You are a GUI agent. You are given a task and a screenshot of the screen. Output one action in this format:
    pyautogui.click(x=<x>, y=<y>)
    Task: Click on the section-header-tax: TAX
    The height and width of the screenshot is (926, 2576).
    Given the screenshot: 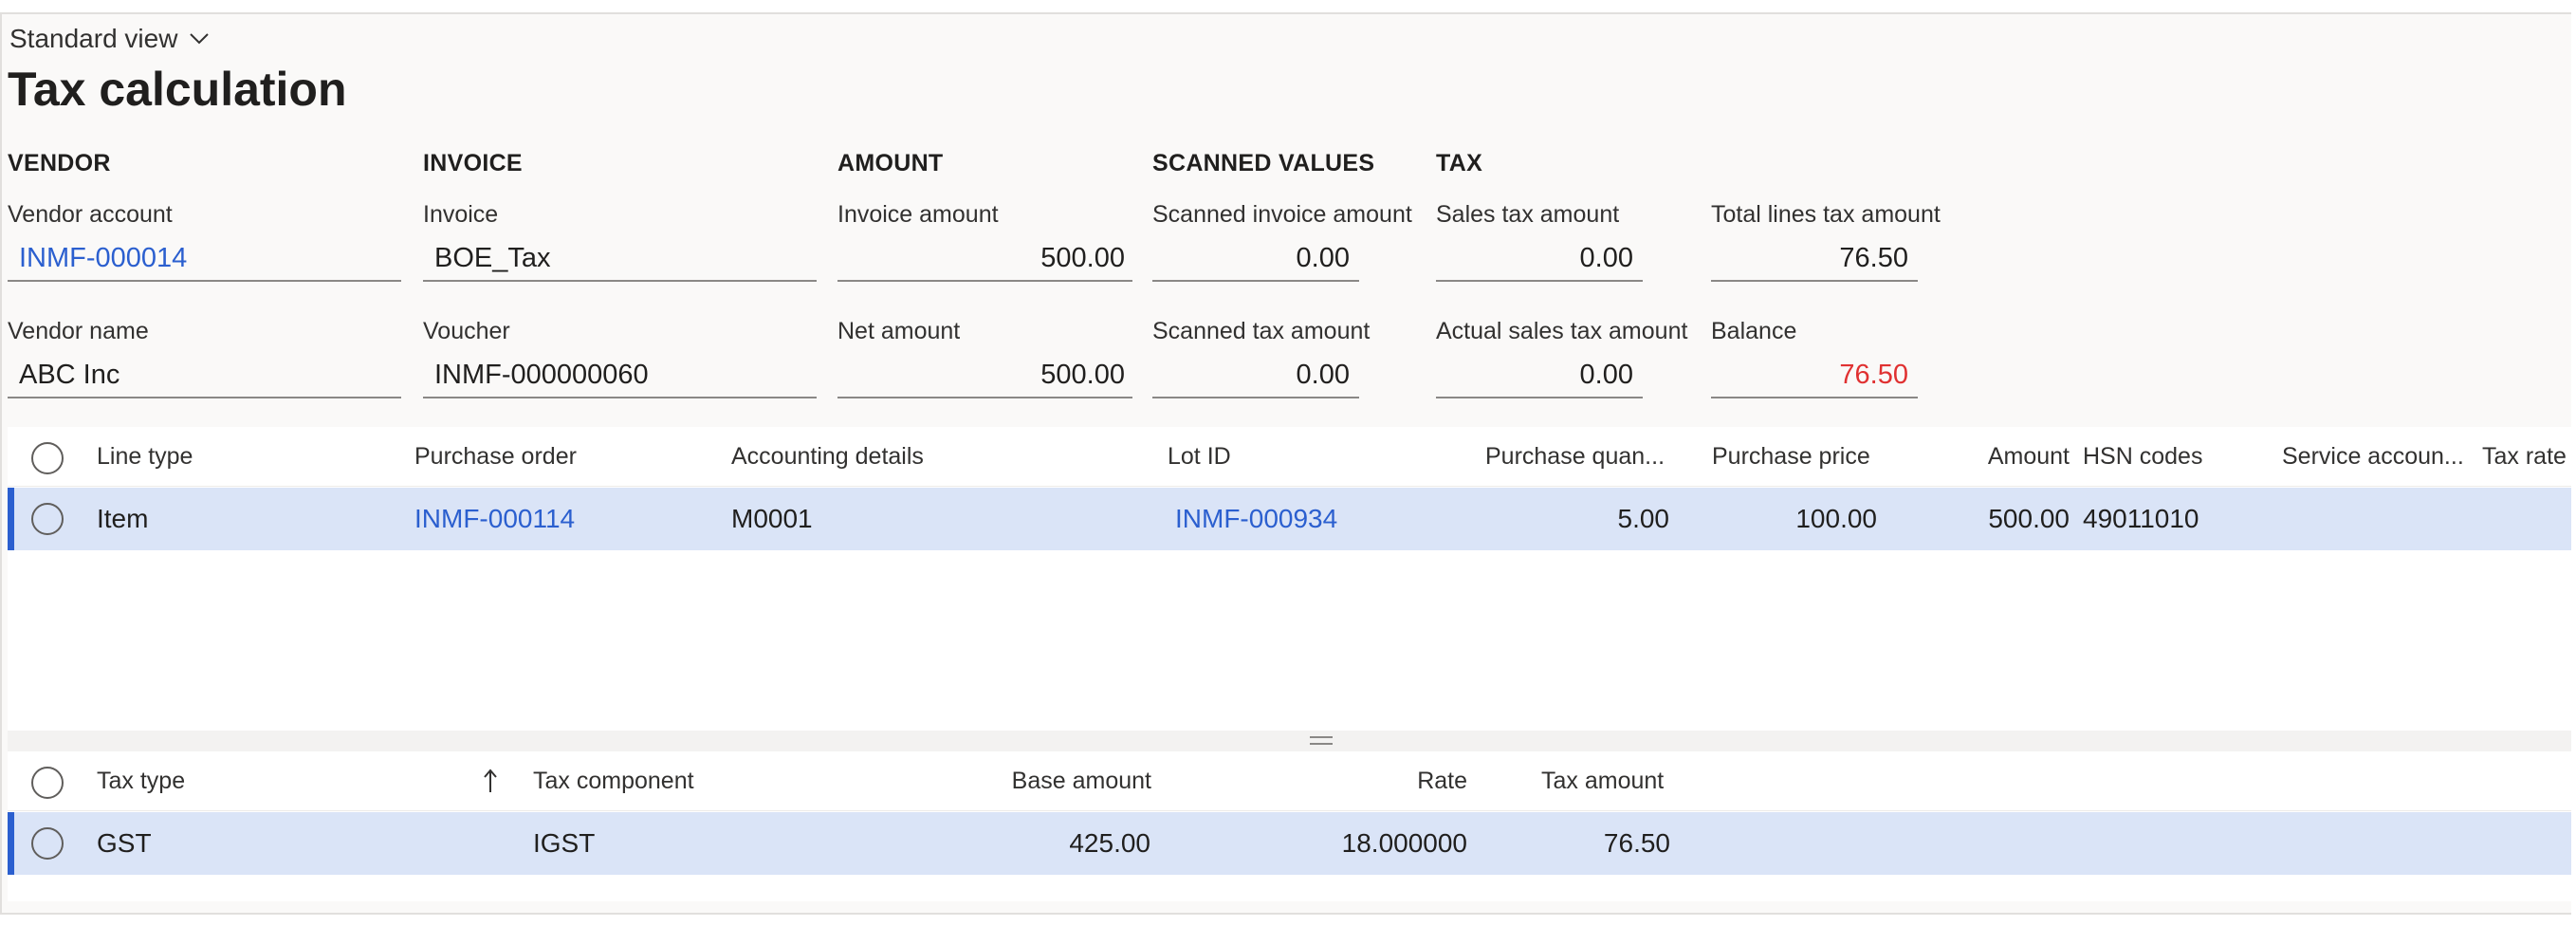 What is the action you would take?
    pyautogui.click(x=1459, y=163)
    